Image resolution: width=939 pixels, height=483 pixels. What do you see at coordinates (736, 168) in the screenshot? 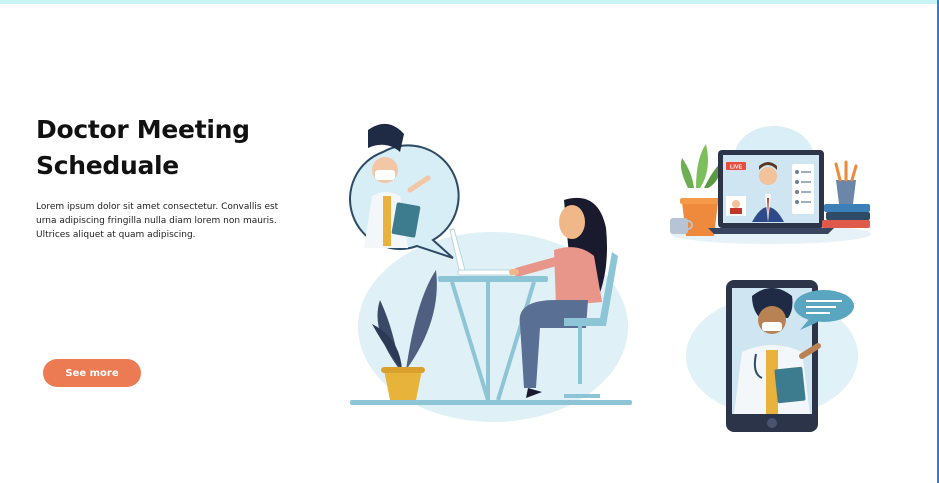
I see `live-badge: LIVE` at bounding box center [736, 168].